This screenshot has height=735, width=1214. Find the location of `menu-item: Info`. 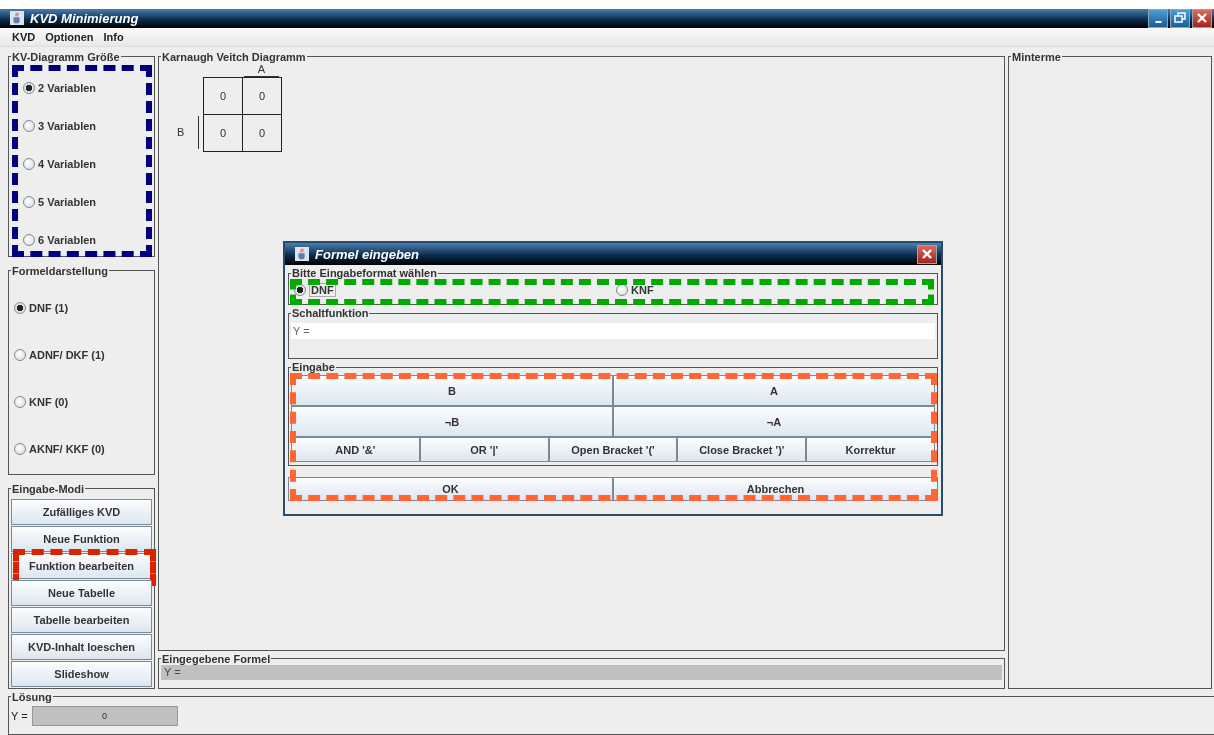

menu-item: Info is located at coordinates (113, 36).